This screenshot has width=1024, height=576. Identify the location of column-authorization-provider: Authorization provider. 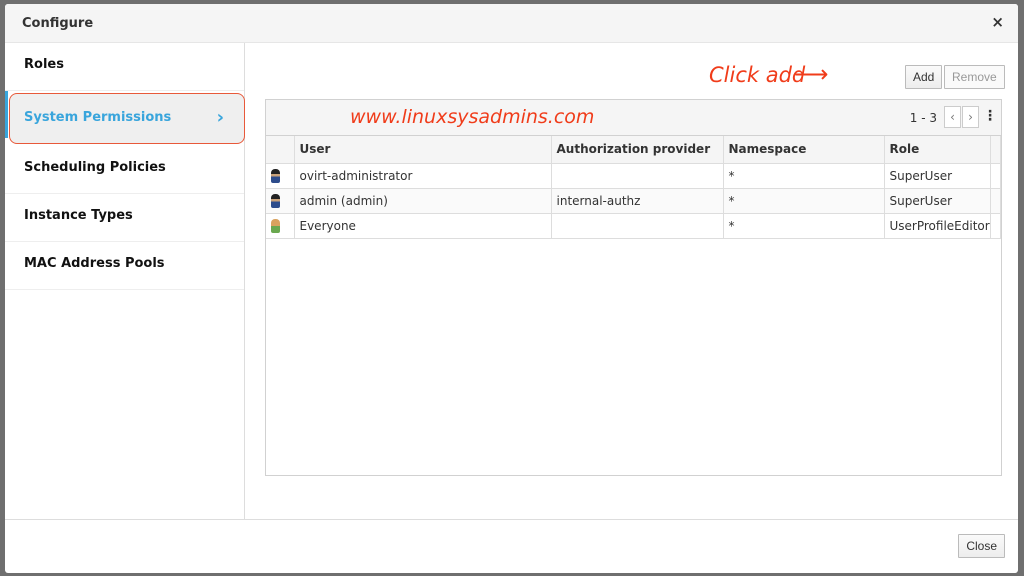
(637, 150).